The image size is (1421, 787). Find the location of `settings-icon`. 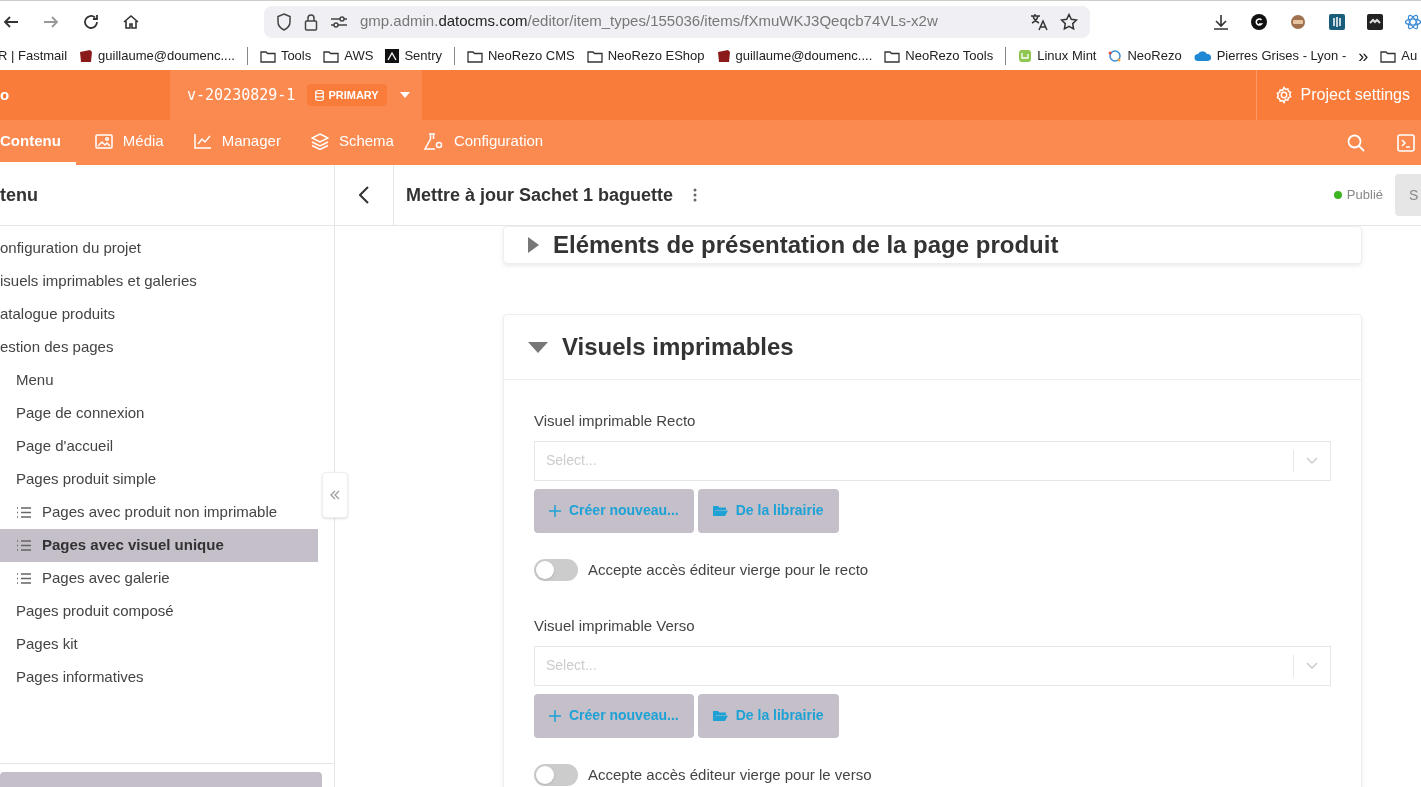

settings-icon is located at coordinates (1283, 95).